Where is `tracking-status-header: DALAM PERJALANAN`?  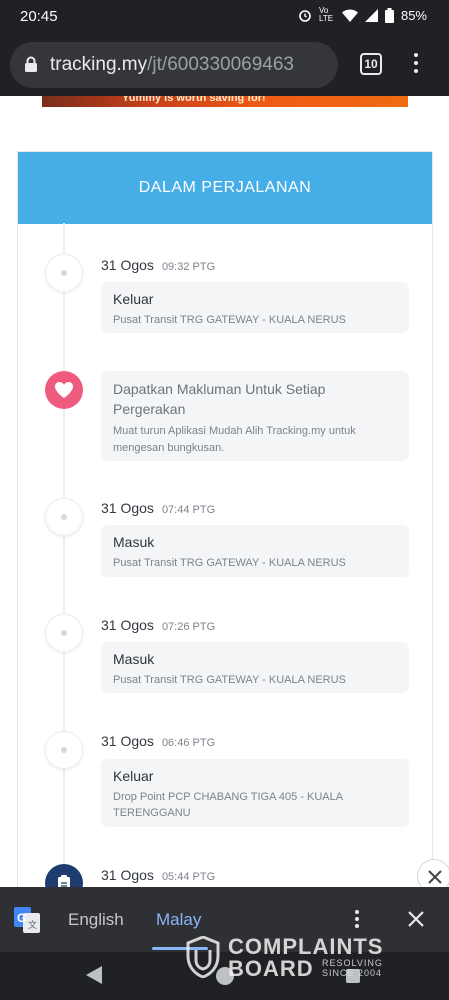
tracking-status-header: DALAM PERJALANAN is located at coordinates (225, 188).